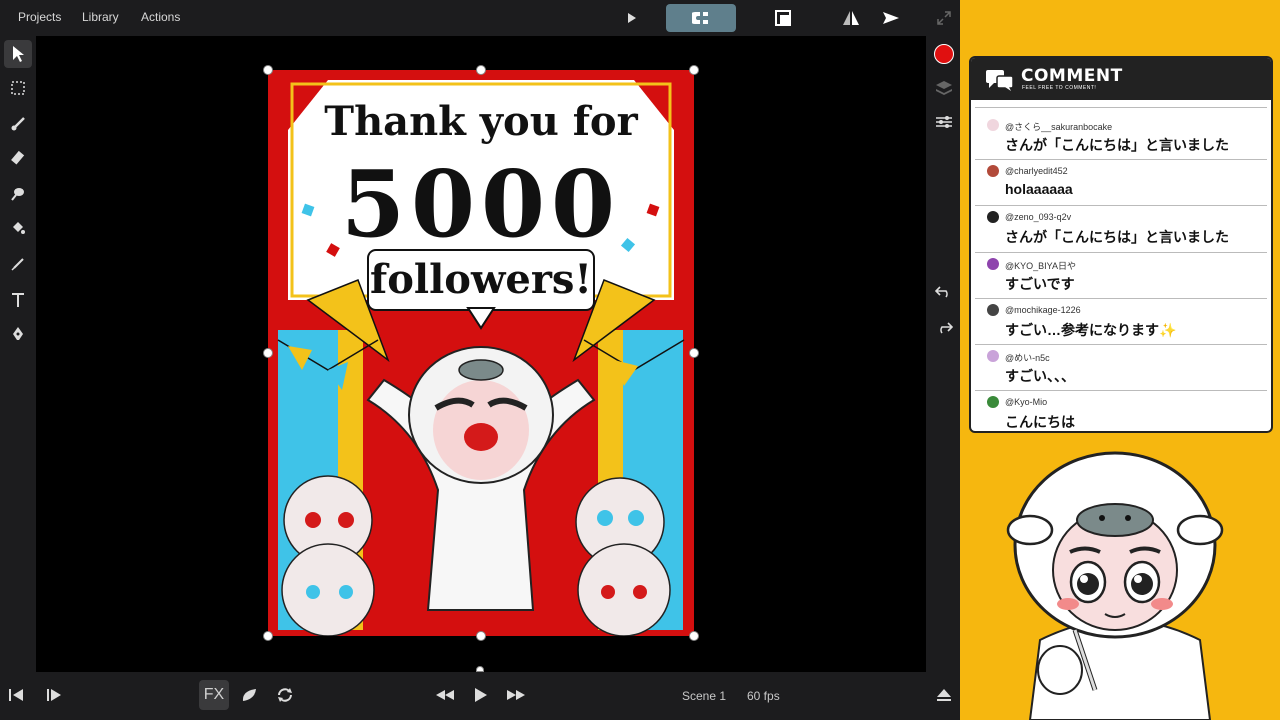  I want to click on comment-message: holaaaaaa, so click(1039, 189).